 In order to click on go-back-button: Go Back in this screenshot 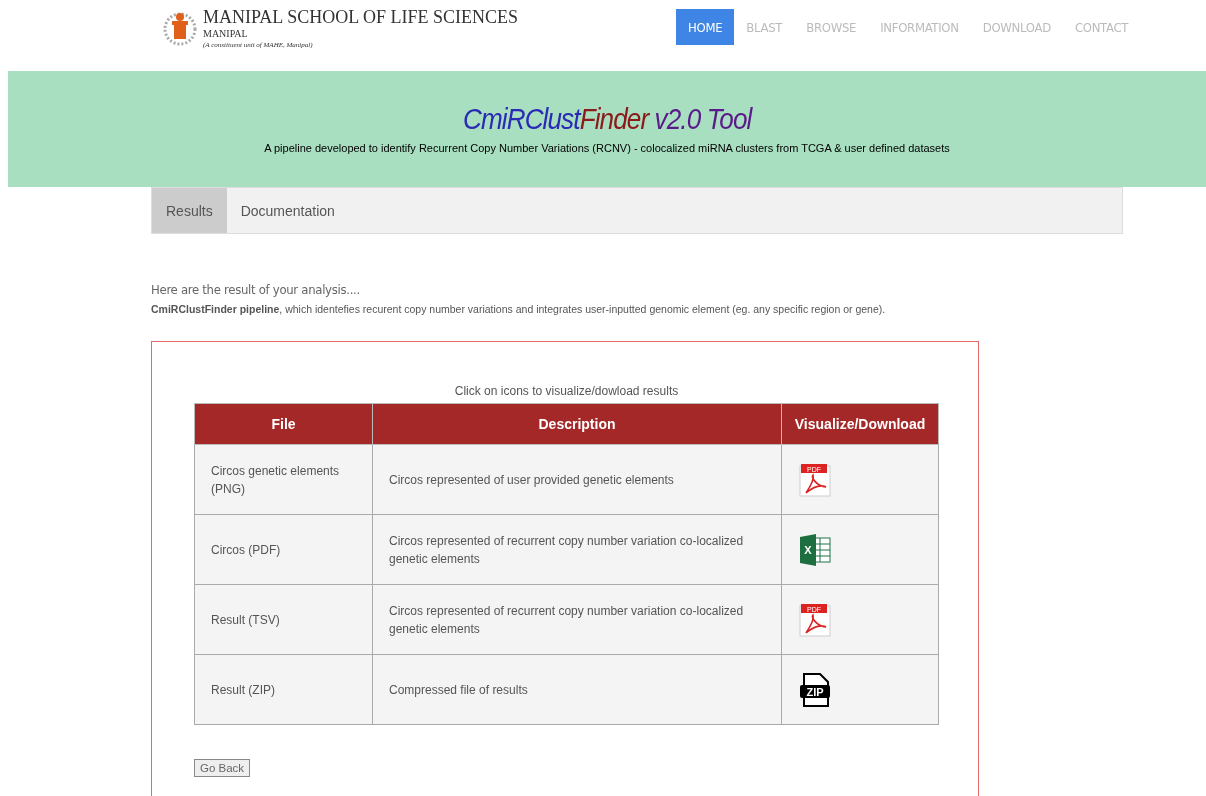, I will do `click(222, 768)`.